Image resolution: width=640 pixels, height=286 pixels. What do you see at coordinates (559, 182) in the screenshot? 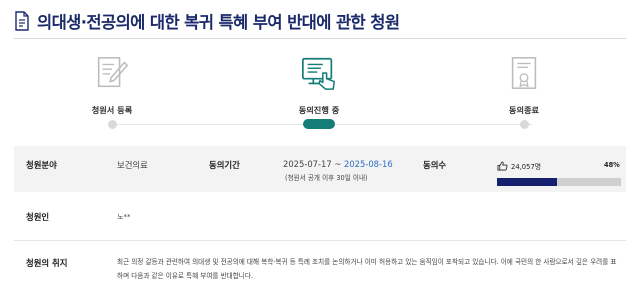
I see `agree-progress-bar` at bounding box center [559, 182].